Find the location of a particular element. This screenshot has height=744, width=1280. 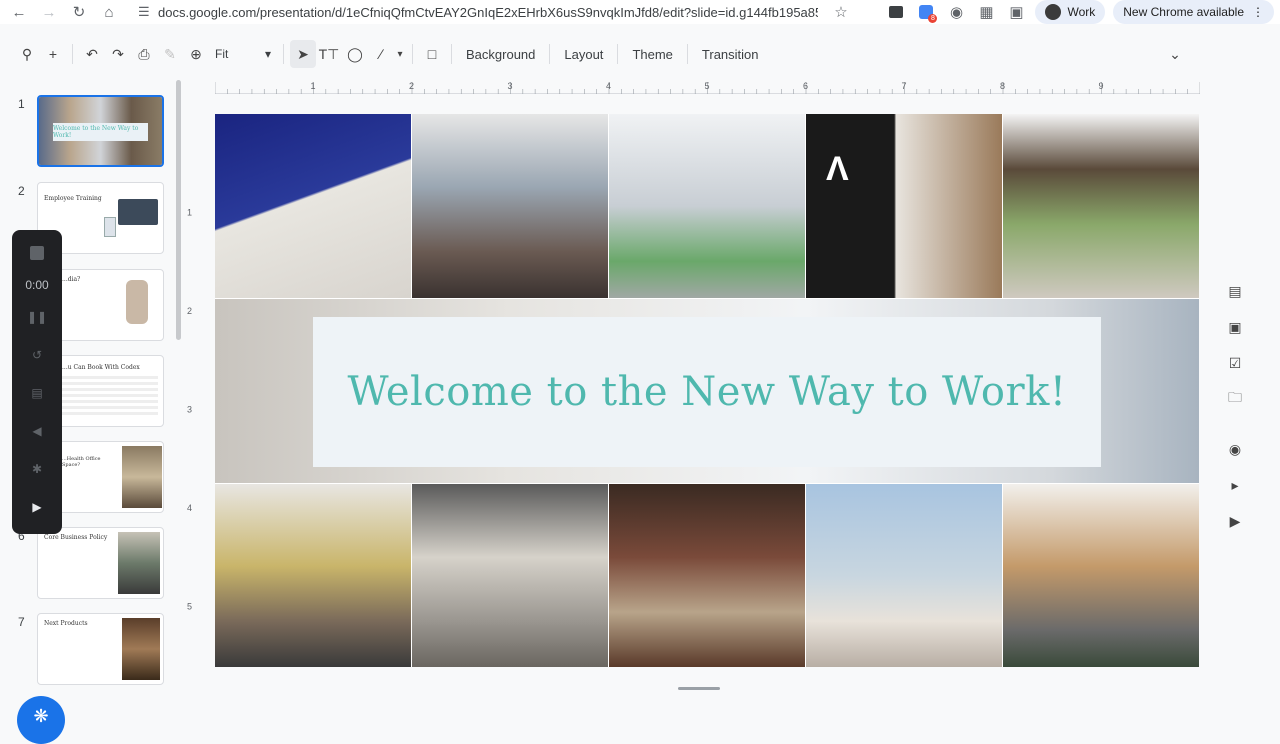

folder-icon: 🗀 is located at coordinates (1235, 399).